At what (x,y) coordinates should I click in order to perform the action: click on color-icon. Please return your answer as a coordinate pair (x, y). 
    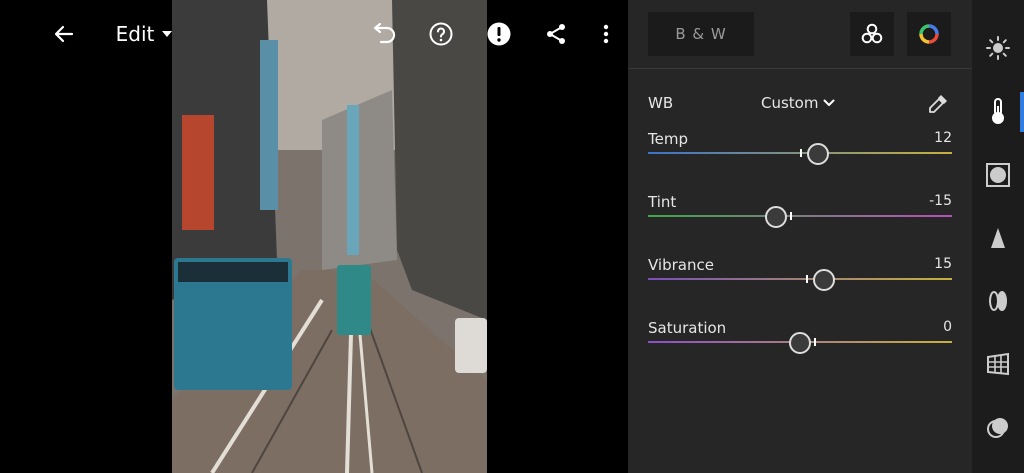
    Looking at the image, I should click on (998, 111).